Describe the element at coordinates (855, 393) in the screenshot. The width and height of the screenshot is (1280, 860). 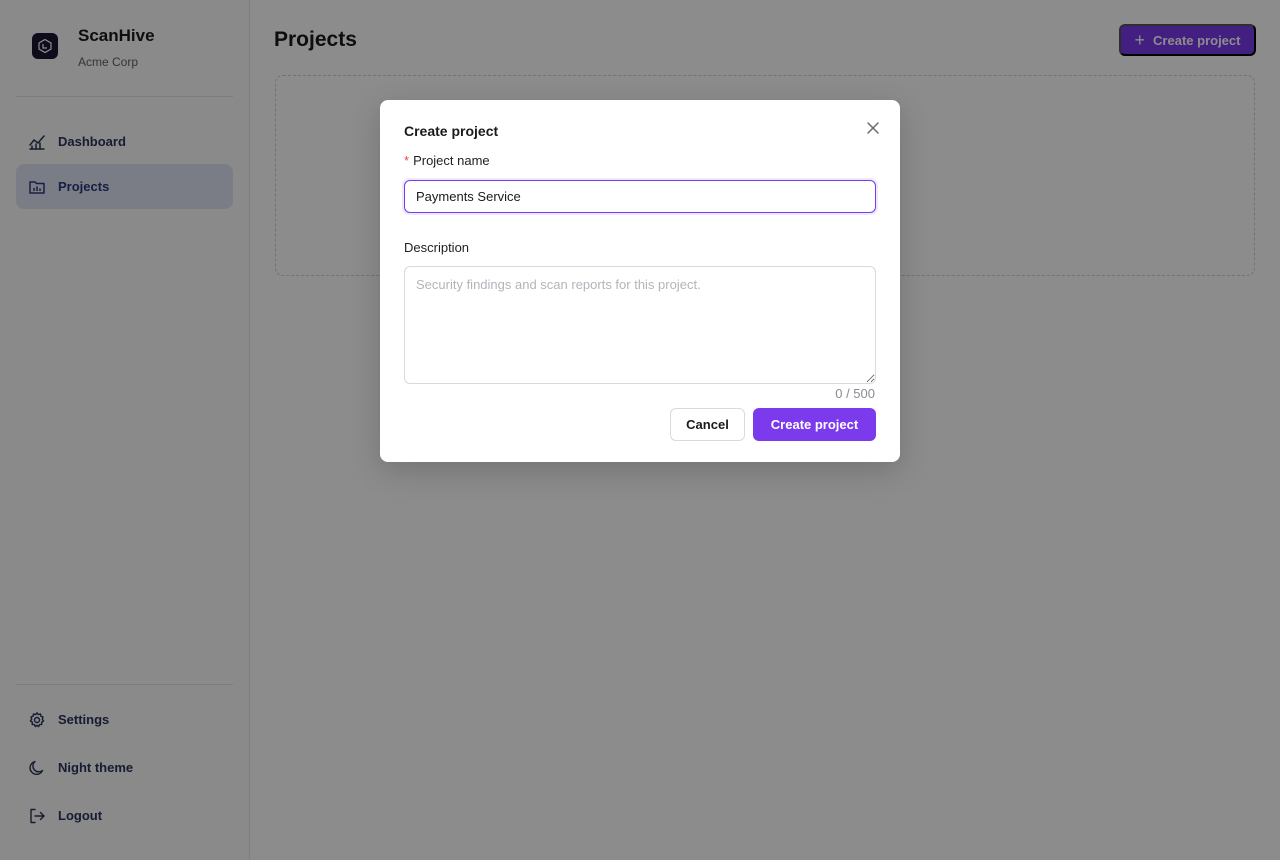
I see `character-counter: 0 / 500` at that location.